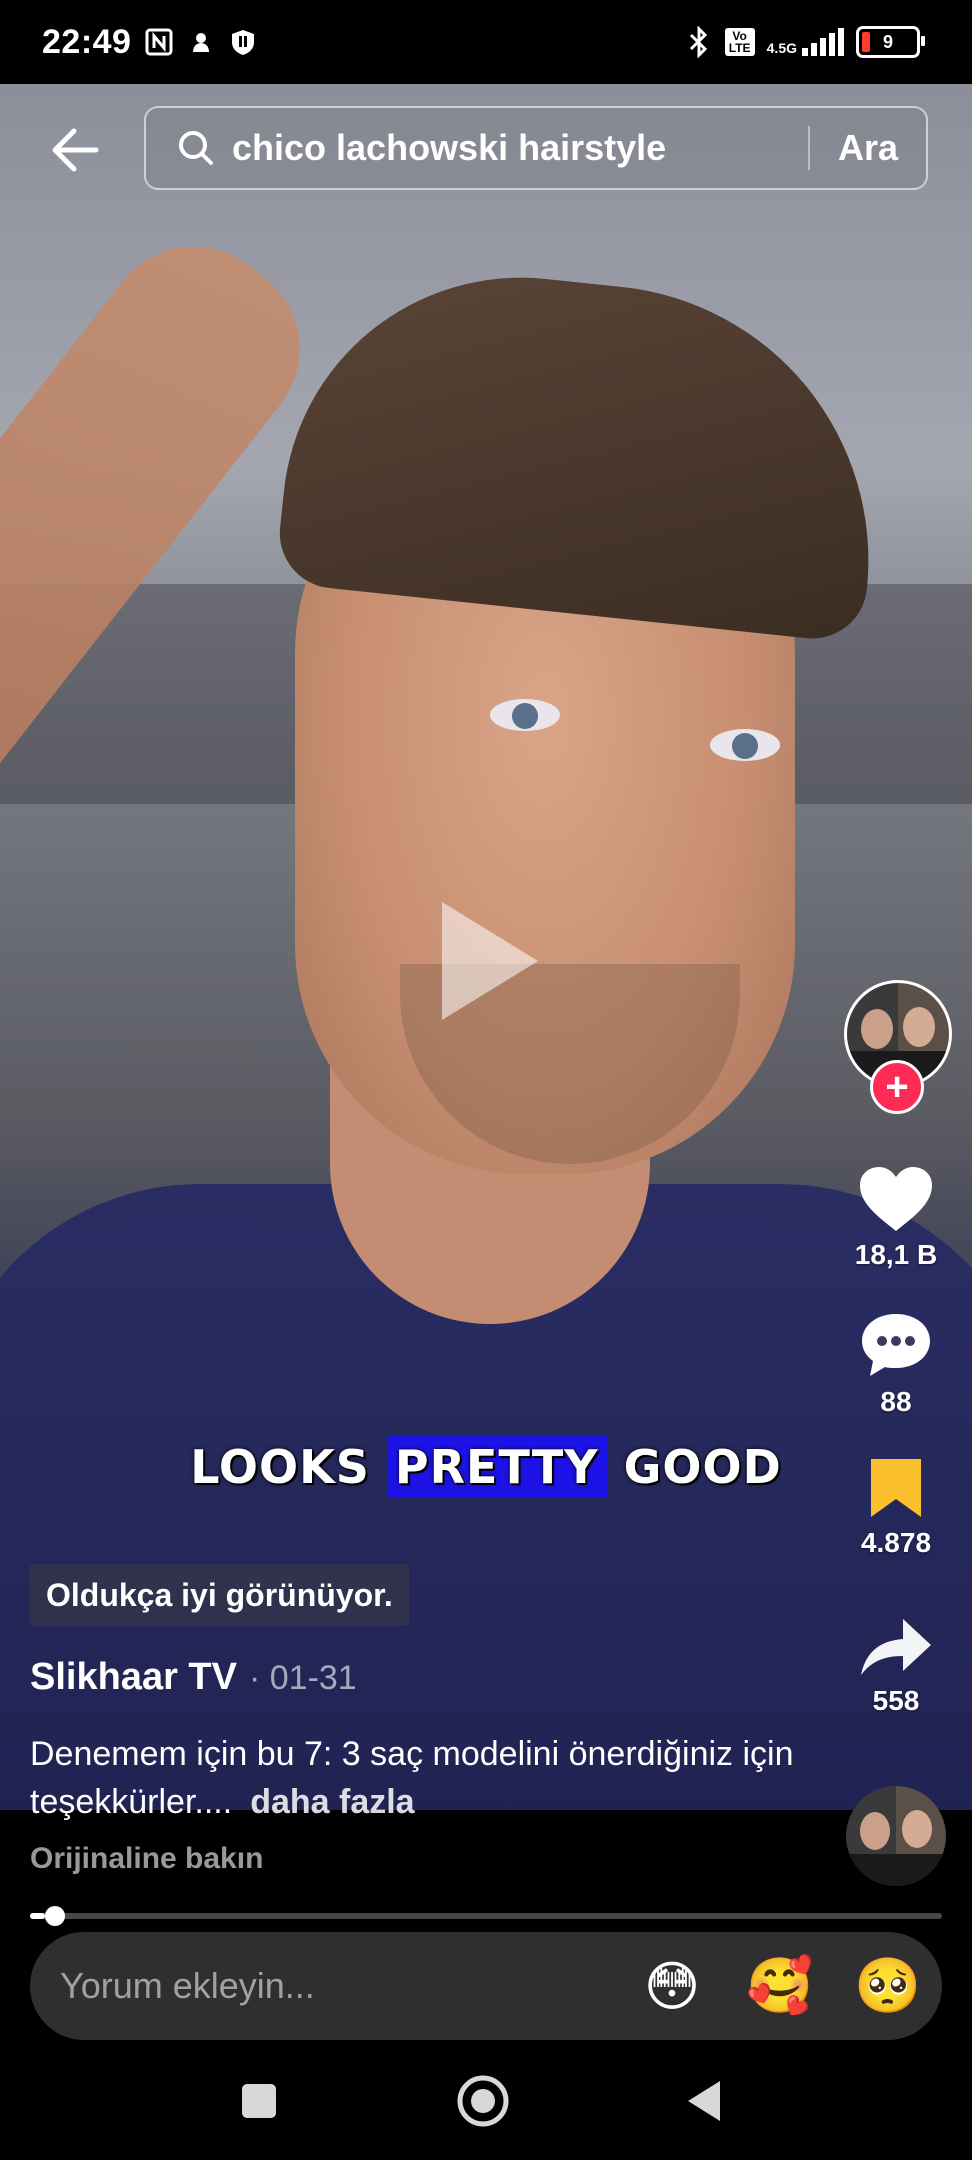 The width and height of the screenshot is (972, 2160). Describe the element at coordinates (201, 42) in the screenshot. I see `notification-app-icon` at that location.